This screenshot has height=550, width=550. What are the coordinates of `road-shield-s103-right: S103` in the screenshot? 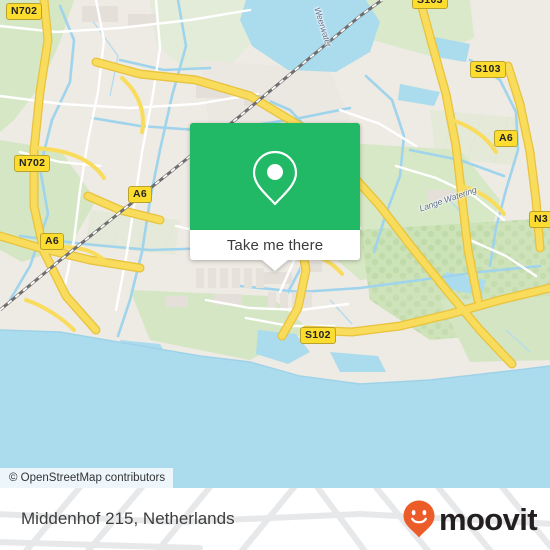 It's located at (488, 69).